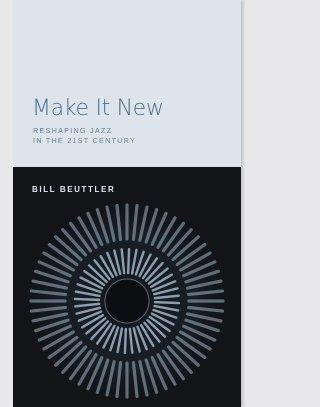 The image size is (320, 407). Describe the element at coordinates (74, 189) in the screenshot. I see `author-name: BILL BEUTTLER` at that location.